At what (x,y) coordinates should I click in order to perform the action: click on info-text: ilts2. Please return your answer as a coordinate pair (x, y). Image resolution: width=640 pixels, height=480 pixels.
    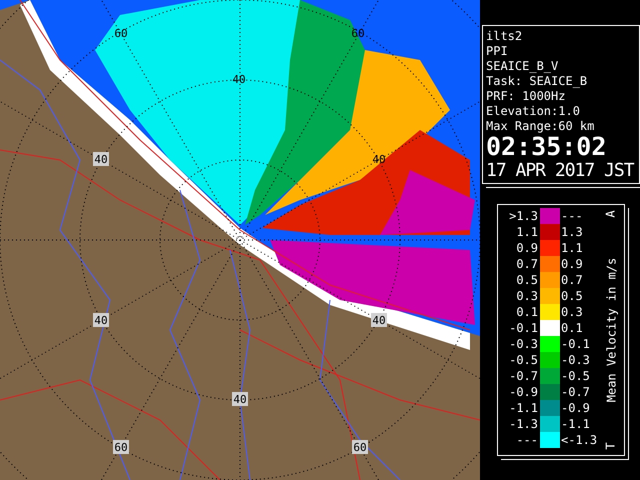
    Looking at the image, I should click on (505, 36).